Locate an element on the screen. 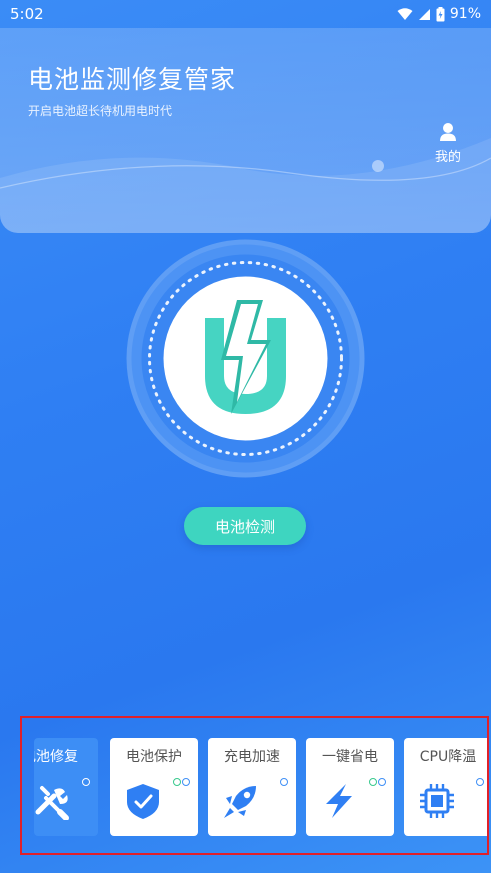  tool-card-charge-boost: 充电加速 is located at coordinates (252, 787).